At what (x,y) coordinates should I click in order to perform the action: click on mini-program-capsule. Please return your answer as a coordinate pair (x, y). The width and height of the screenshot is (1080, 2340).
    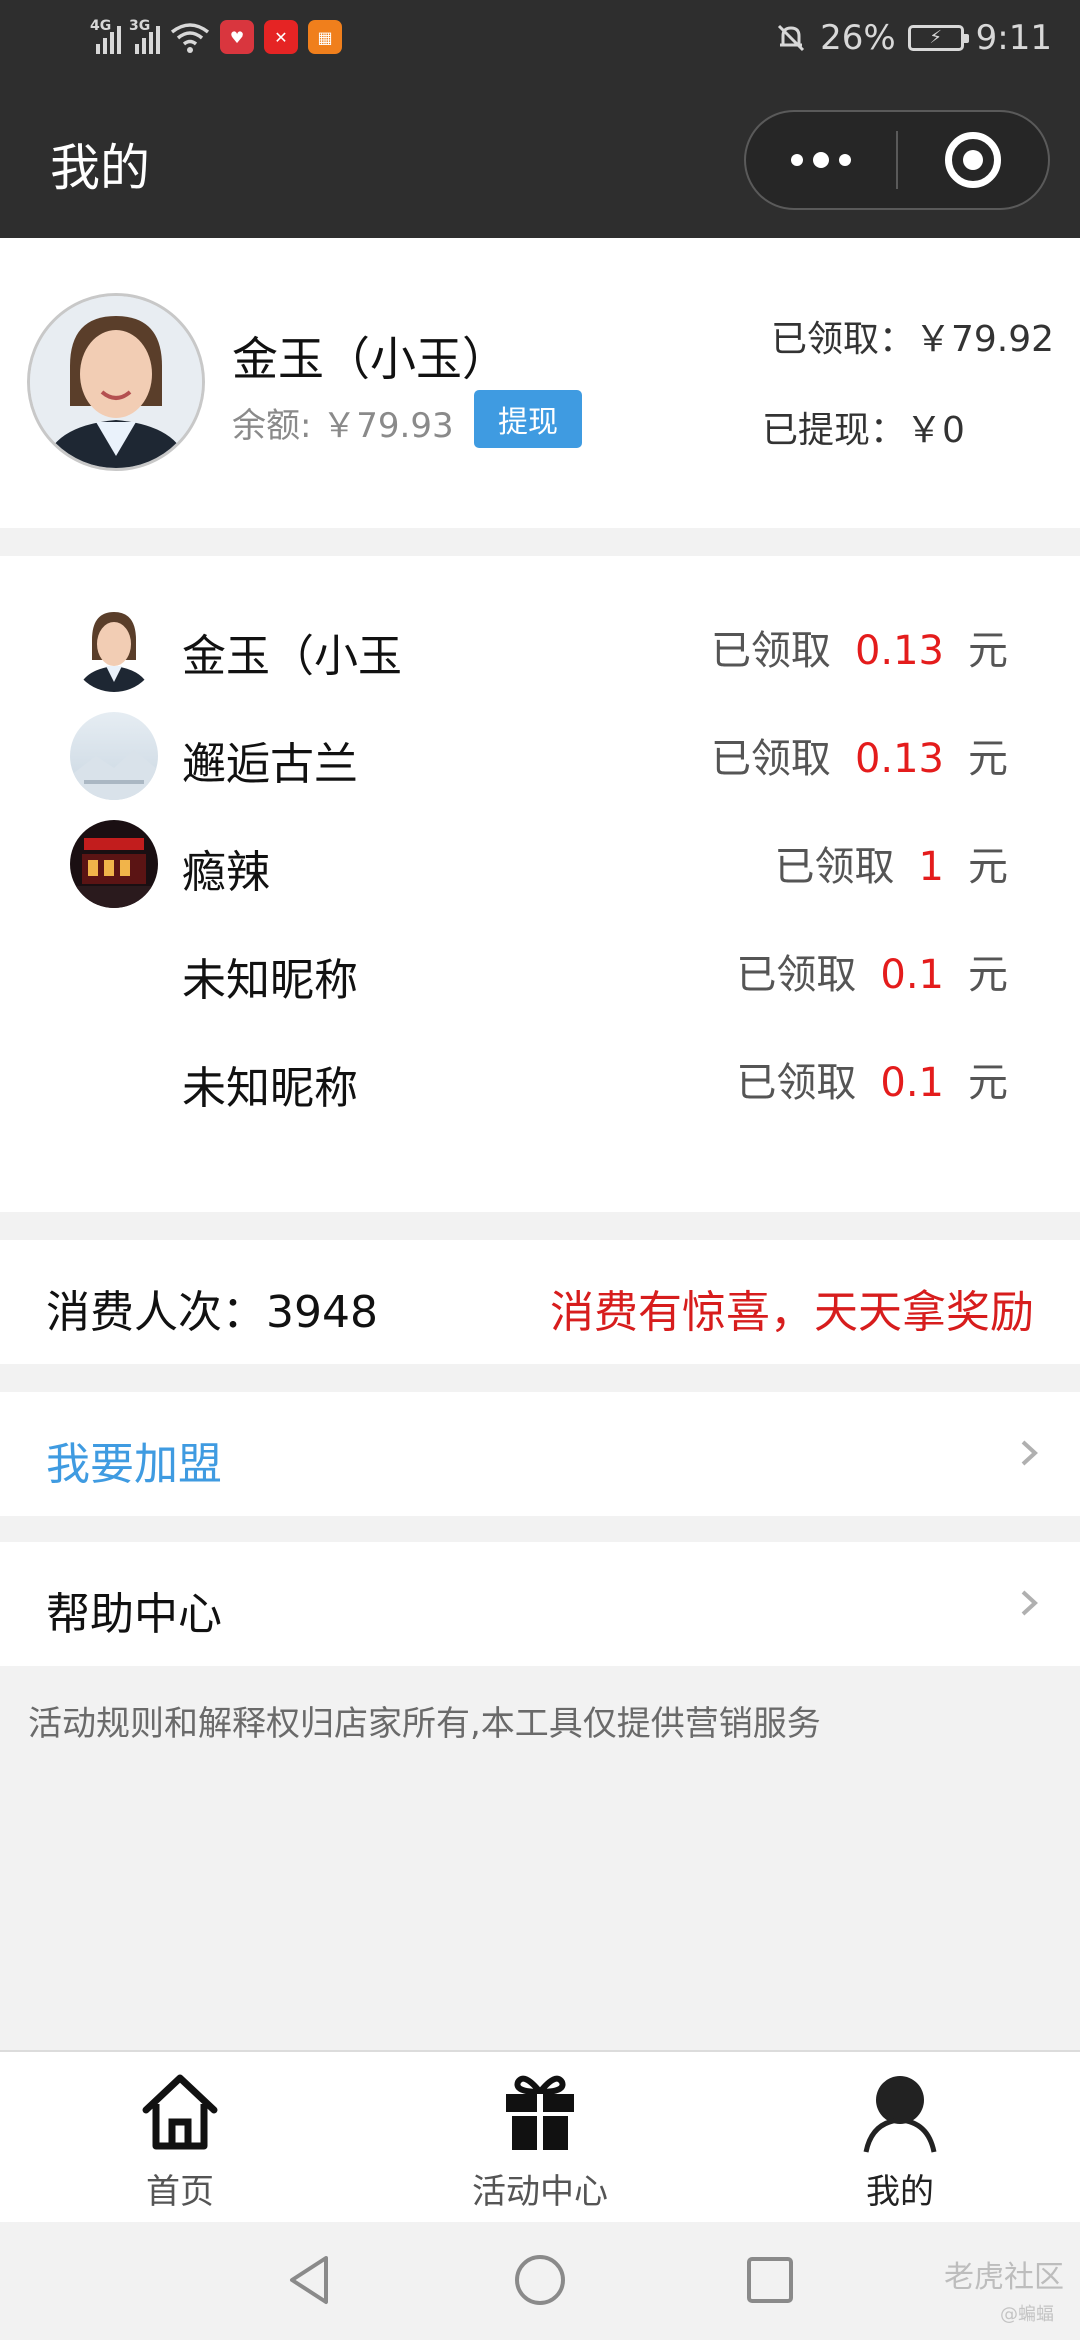
    Looking at the image, I should click on (897, 160).